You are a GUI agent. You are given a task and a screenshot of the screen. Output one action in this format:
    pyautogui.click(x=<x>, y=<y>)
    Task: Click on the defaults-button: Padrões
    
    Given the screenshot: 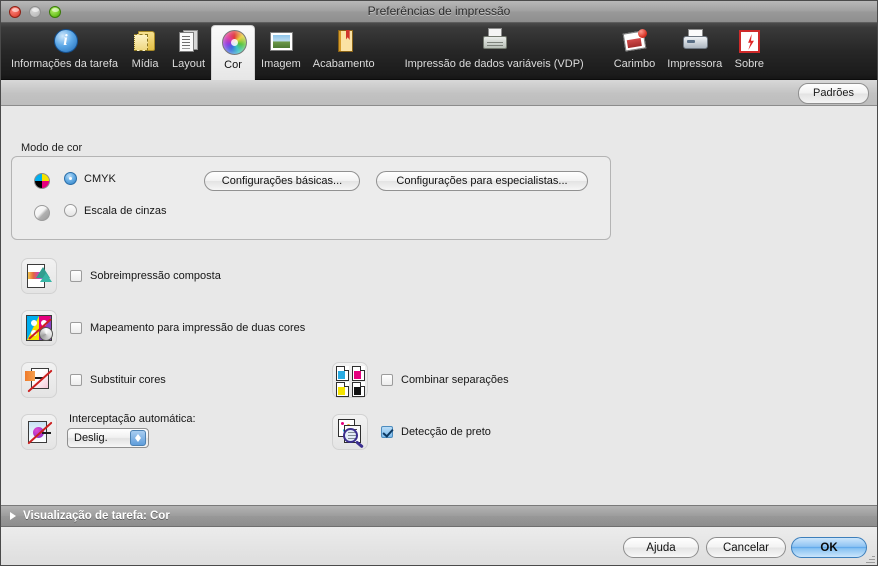 What is the action you would take?
    pyautogui.click(x=833, y=93)
    